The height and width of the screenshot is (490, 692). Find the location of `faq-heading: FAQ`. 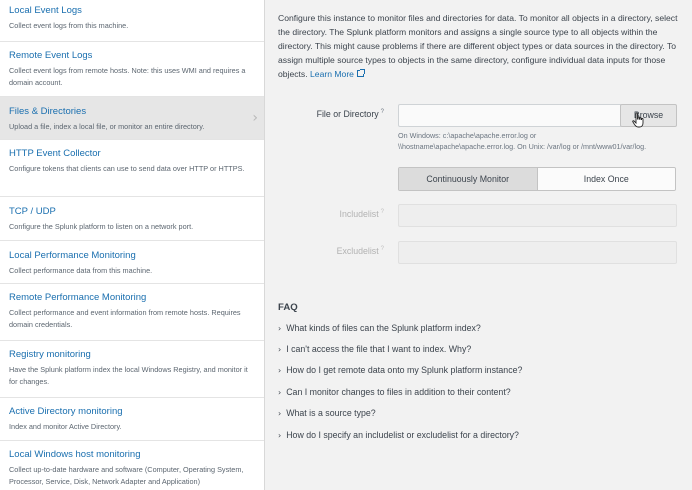

faq-heading: FAQ is located at coordinates (288, 307).